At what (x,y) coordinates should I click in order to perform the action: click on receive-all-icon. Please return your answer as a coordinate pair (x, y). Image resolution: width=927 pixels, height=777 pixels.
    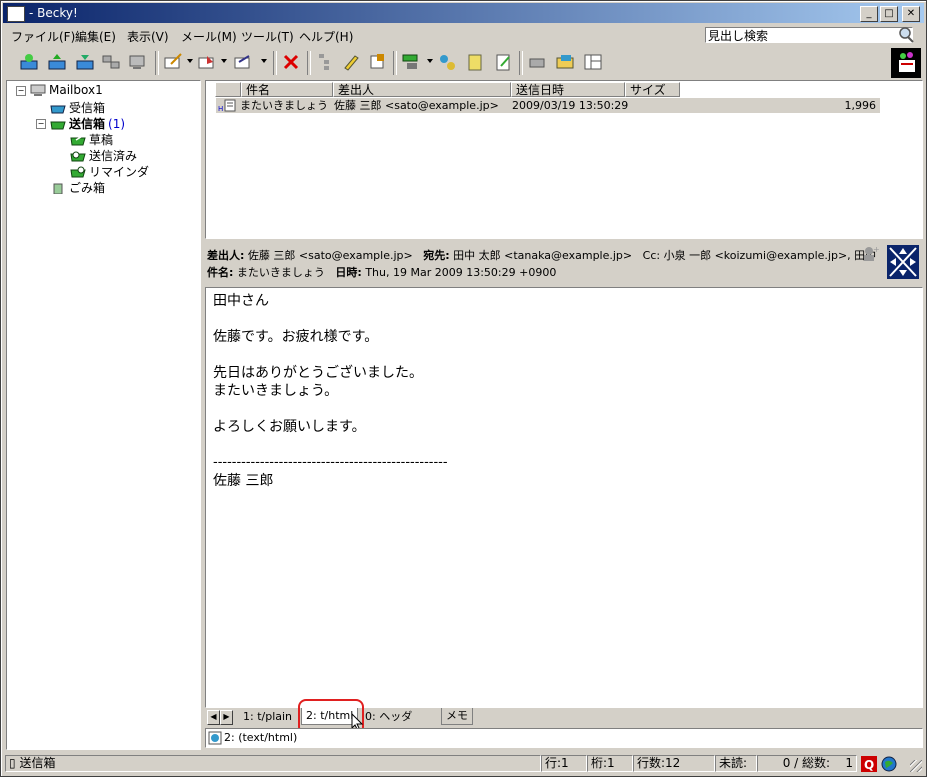
    Looking at the image, I should click on (29, 62).